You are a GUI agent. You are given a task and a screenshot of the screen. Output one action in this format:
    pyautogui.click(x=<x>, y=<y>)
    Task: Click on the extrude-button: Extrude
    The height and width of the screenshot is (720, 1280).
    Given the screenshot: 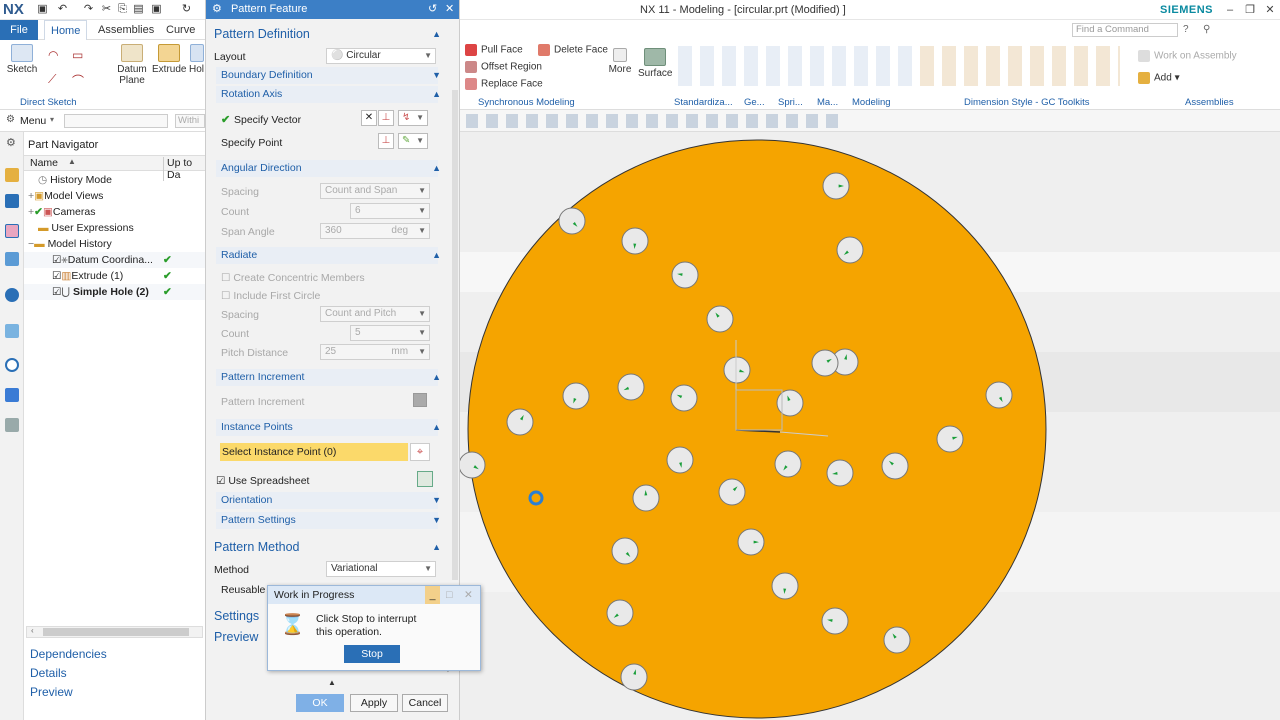 What is the action you would take?
    pyautogui.click(x=169, y=59)
    